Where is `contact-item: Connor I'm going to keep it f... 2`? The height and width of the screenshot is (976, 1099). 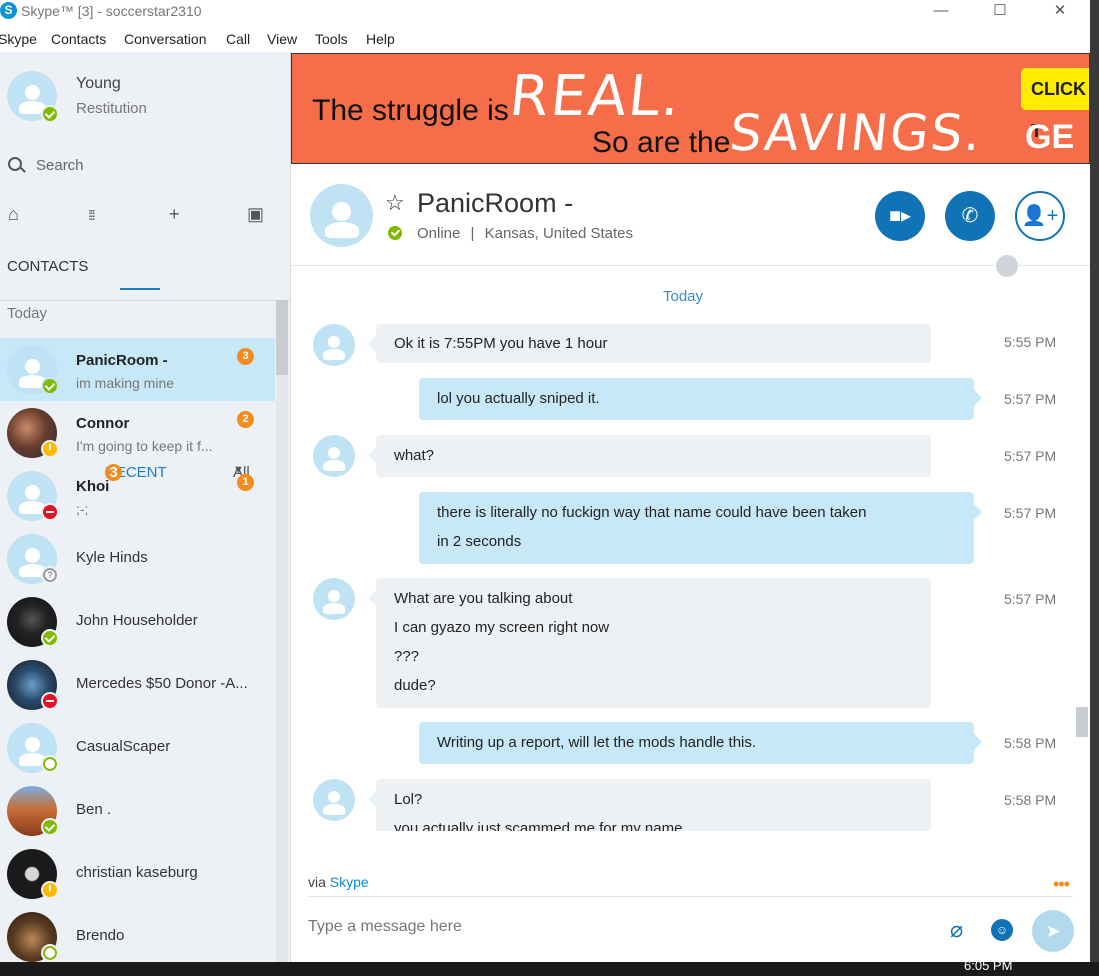 contact-item: Connor I'm going to keep it f... 2 is located at coordinates (137, 432).